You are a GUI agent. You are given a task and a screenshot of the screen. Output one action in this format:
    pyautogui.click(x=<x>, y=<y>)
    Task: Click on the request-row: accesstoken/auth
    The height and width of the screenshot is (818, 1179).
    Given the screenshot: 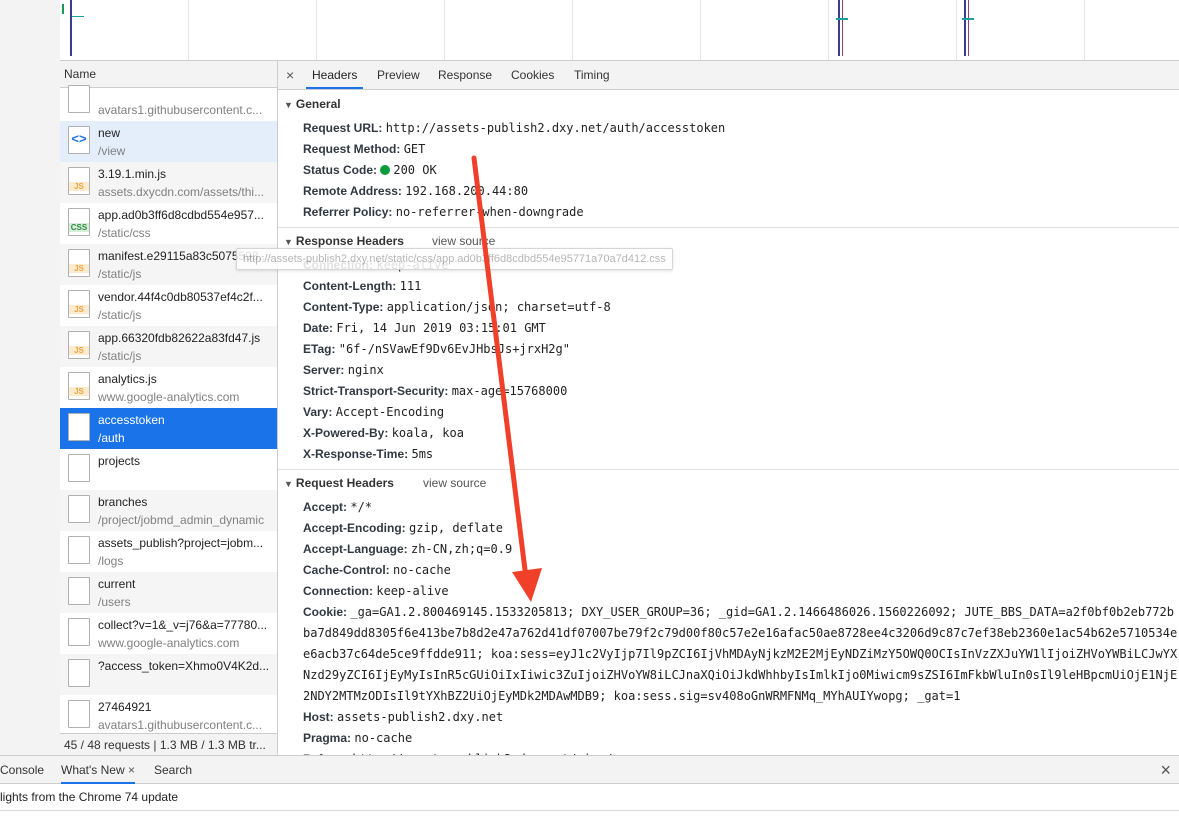 What is the action you would take?
    pyautogui.click(x=168, y=428)
    